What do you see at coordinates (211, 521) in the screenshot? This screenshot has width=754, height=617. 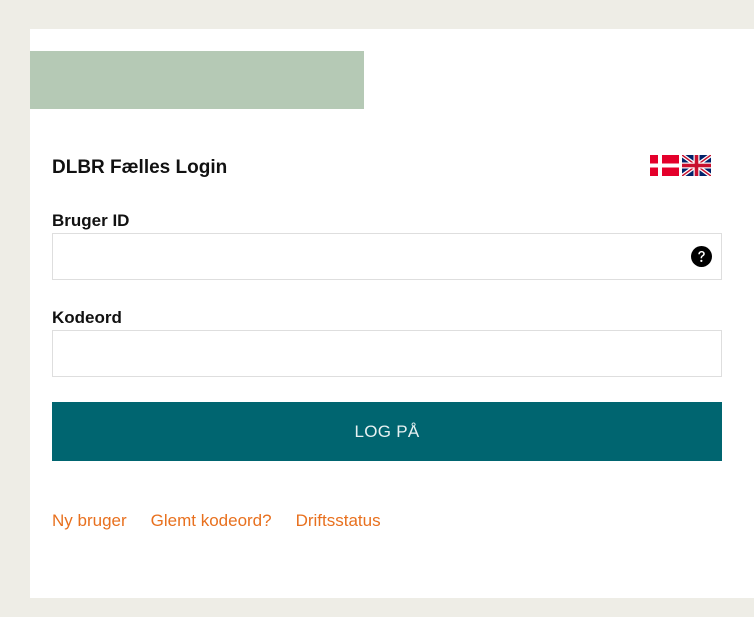 I see `forgot-password-link: Glemt kodeord?` at bounding box center [211, 521].